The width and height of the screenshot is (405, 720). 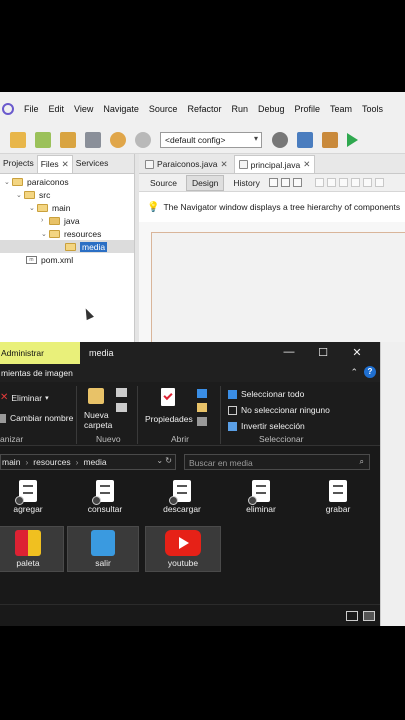 What do you see at coordinates (94, 462) in the screenshot?
I see `breadcrumb-media: media` at bounding box center [94, 462].